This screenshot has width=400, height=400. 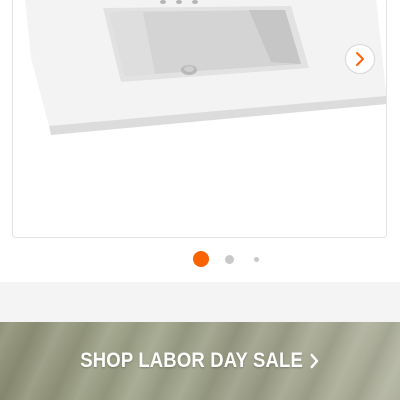 I want to click on promo-banner-label: SHOP LABOR DAY SALE, so click(x=192, y=360).